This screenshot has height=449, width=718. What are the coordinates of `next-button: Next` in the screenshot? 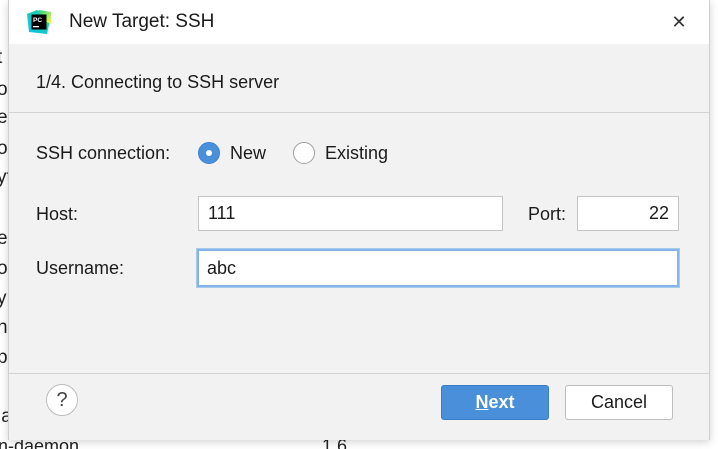 It's located at (495, 402).